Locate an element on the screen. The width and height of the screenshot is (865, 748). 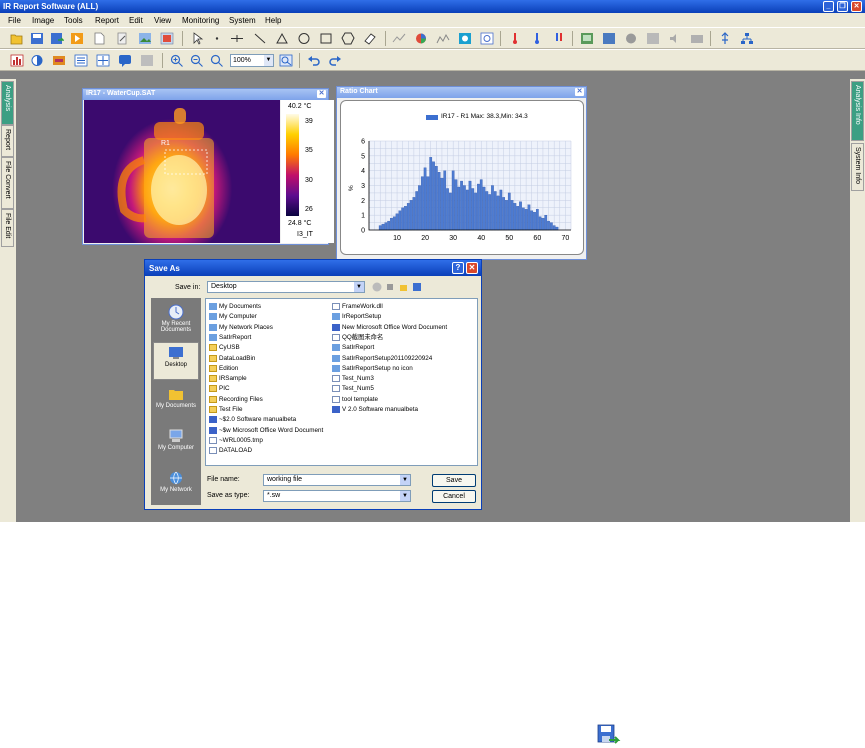
redo-icon is located at coordinates (335, 60).